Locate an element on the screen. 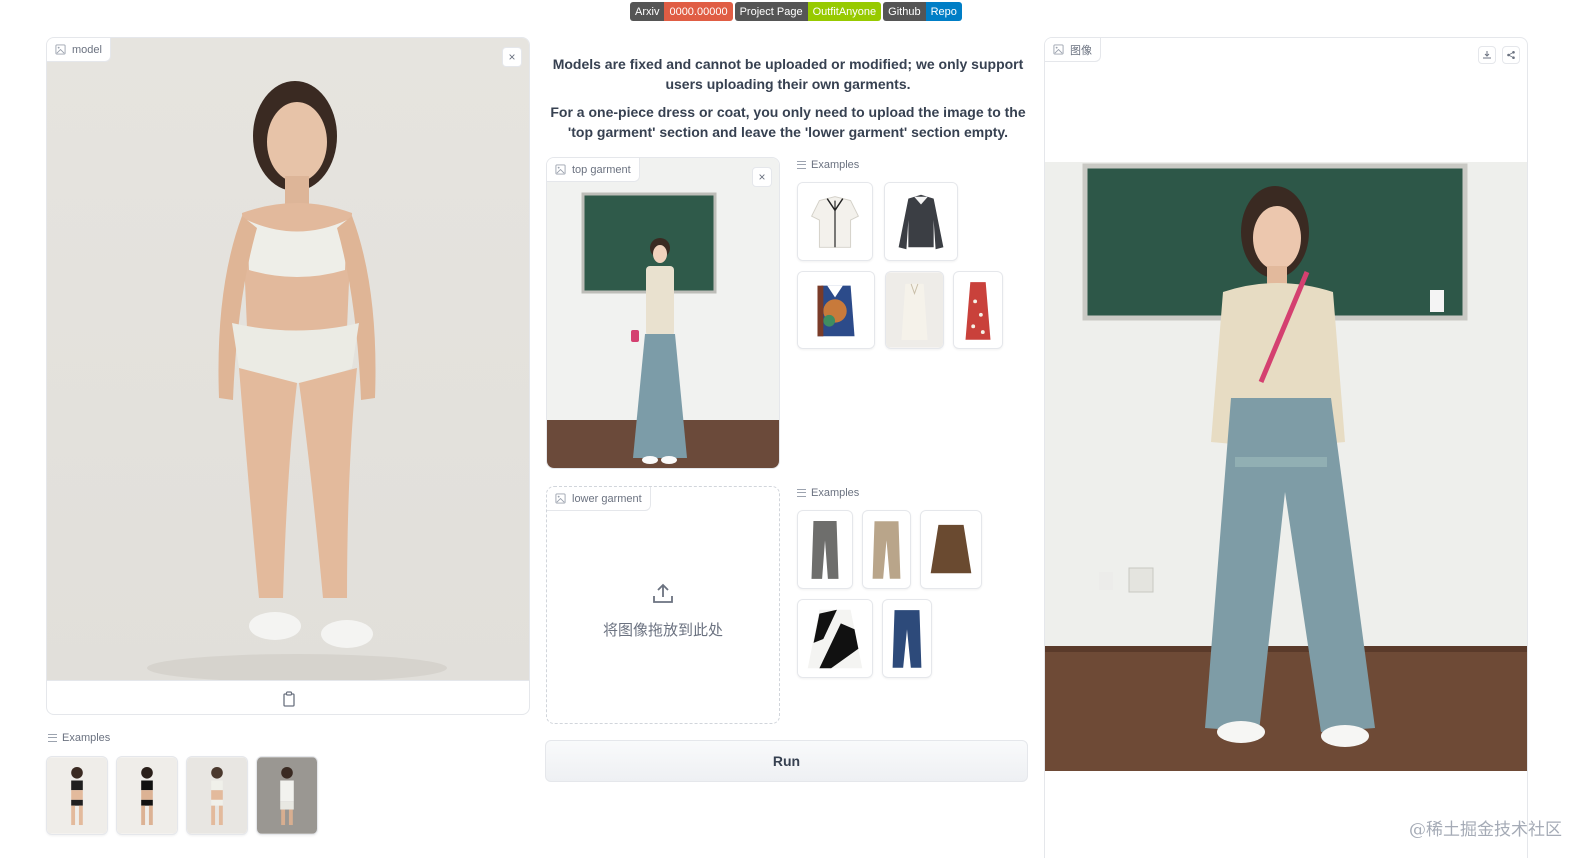 This screenshot has height=858, width=1592. clipboard-icon is located at coordinates (289, 698).